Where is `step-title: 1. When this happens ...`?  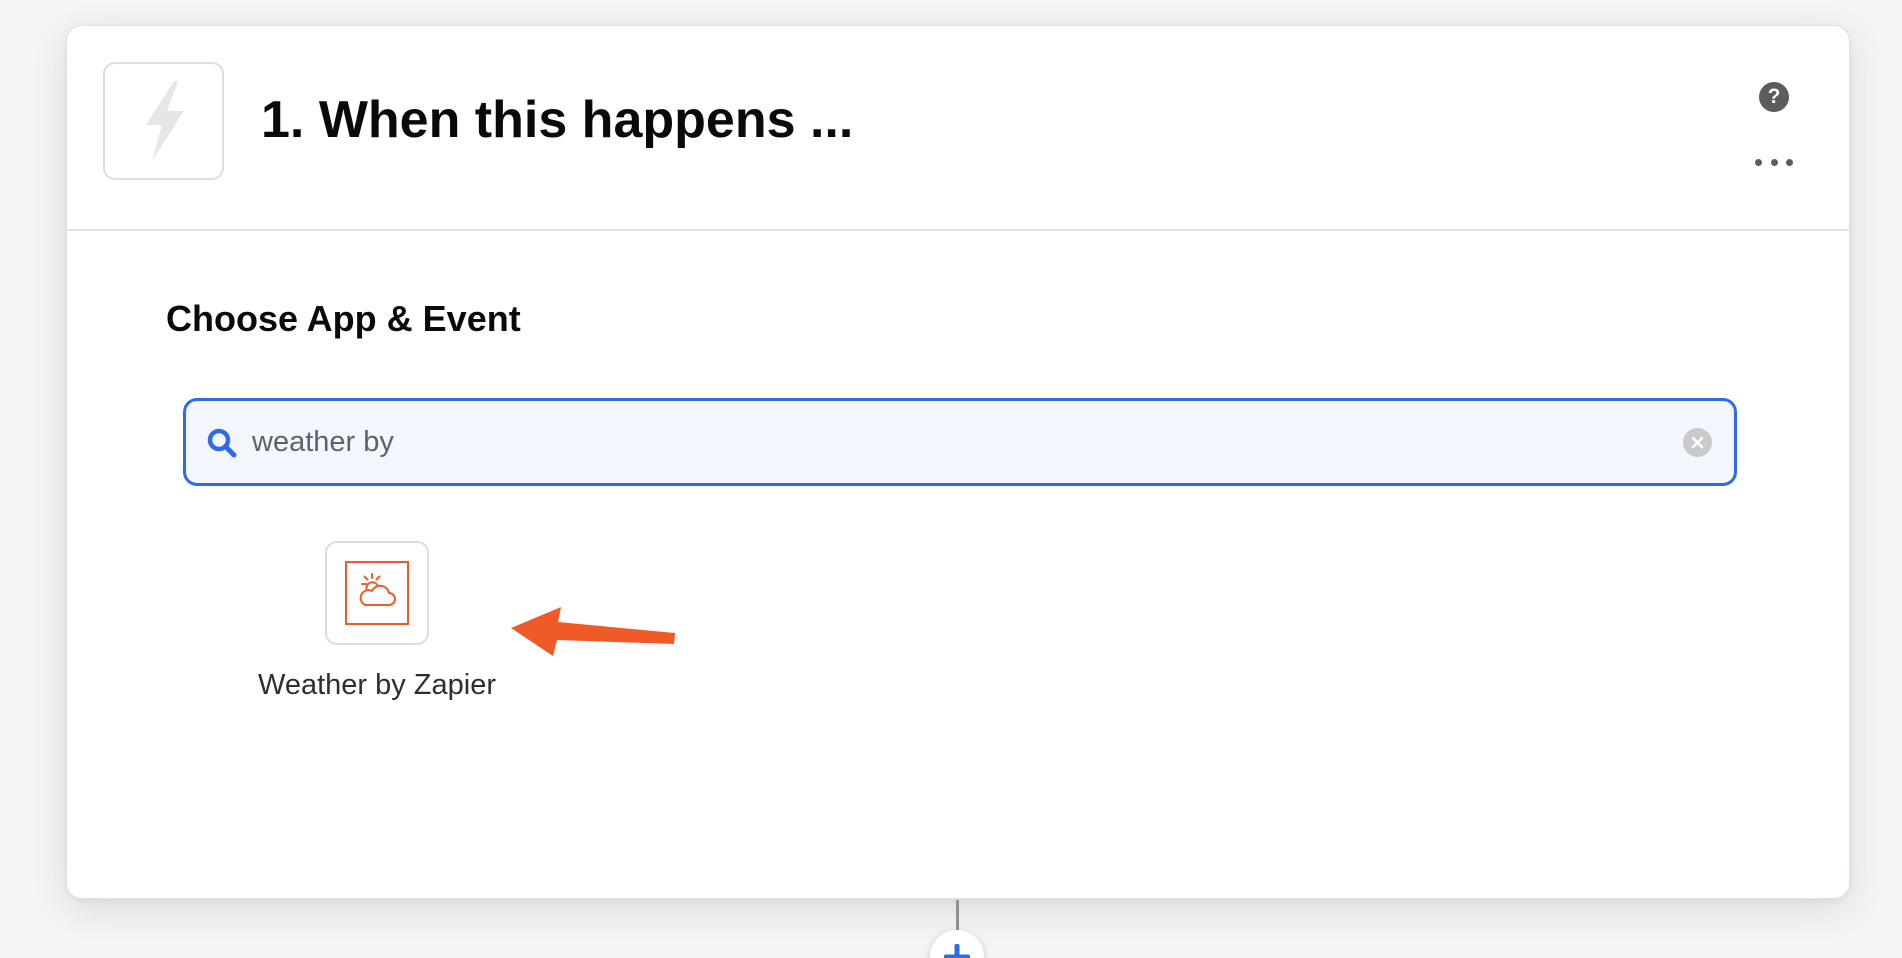
step-title: 1. When this happens ... is located at coordinates (557, 120).